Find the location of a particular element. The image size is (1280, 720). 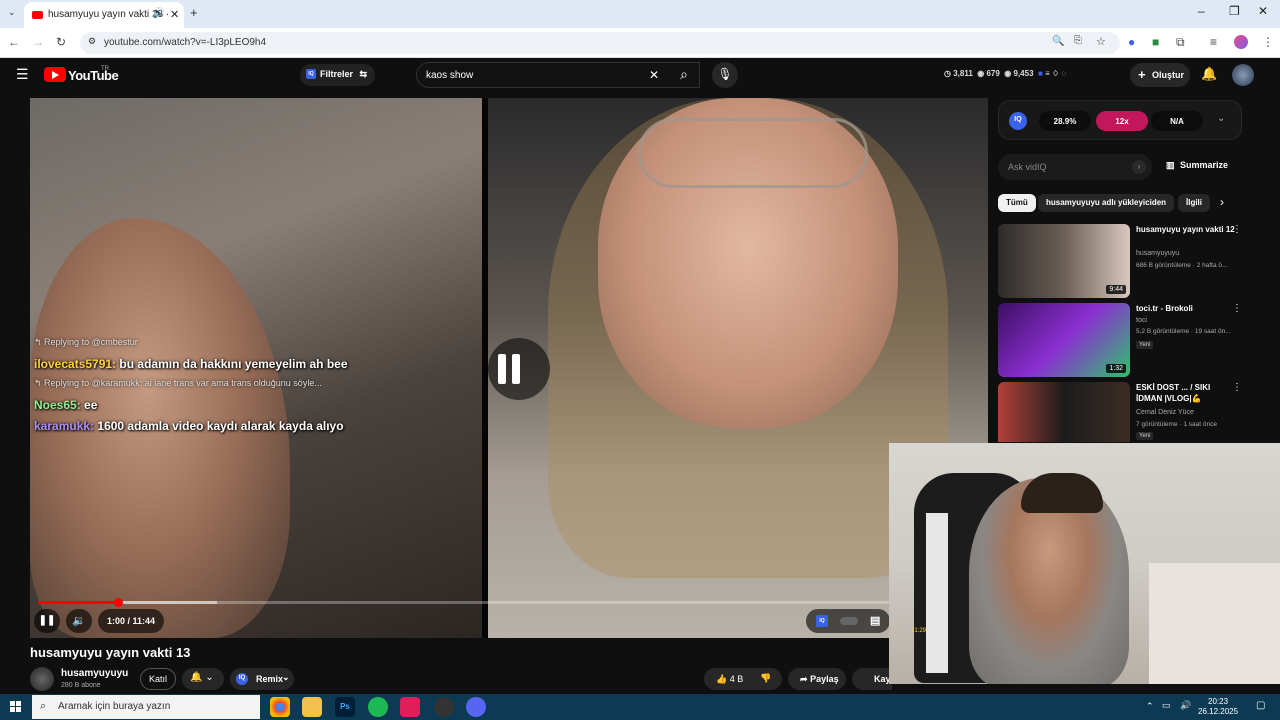

list-icon: ≡ is located at coordinates (1047, 73).